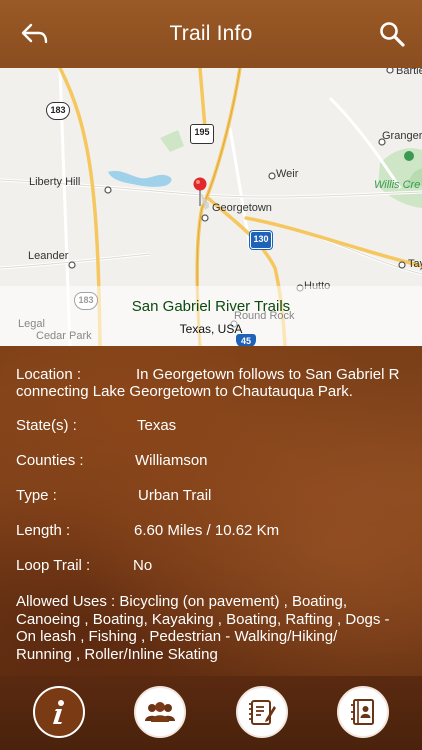  I want to click on tab-notes, so click(262, 712).